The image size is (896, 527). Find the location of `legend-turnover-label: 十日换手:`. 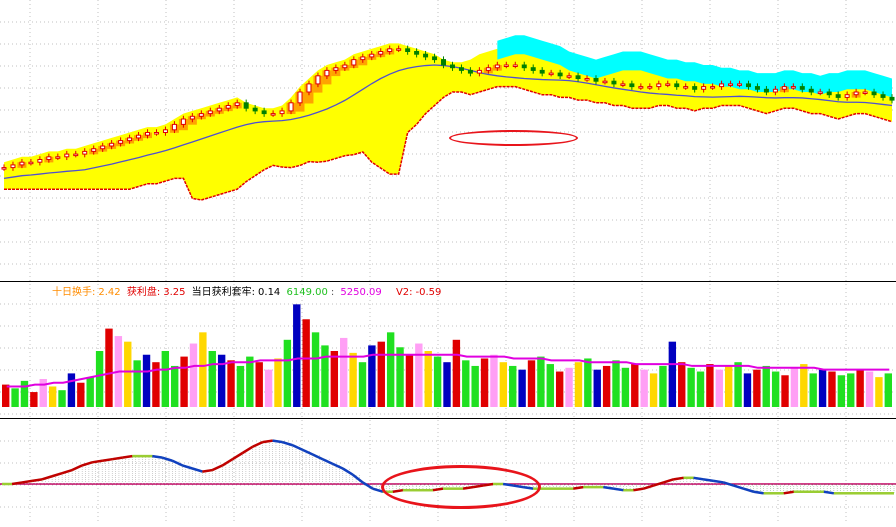

legend-turnover-label: 十日换手: is located at coordinates (74, 292).